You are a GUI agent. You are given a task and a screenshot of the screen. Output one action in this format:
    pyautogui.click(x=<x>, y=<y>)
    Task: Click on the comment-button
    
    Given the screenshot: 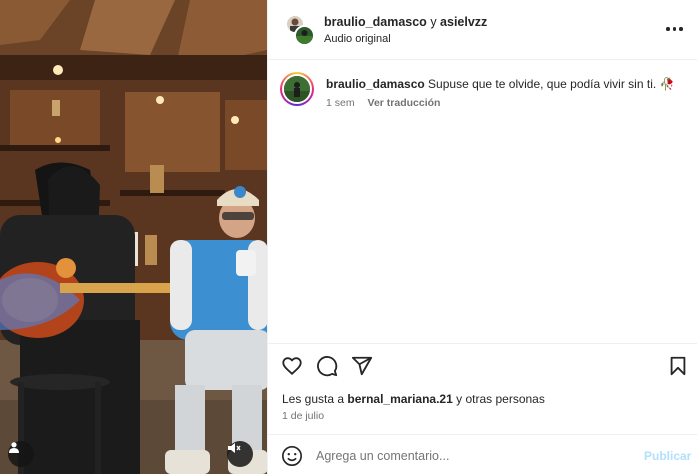 What is the action you would take?
    pyautogui.click(x=327, y=366)
    